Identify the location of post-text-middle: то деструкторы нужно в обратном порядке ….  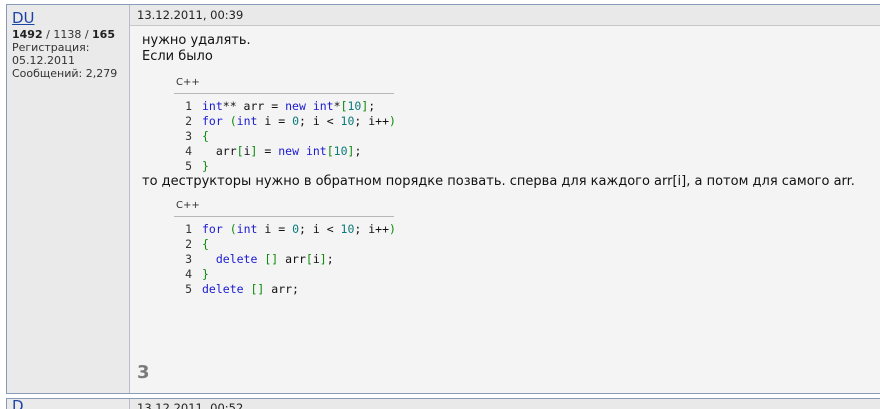
(498, 181).